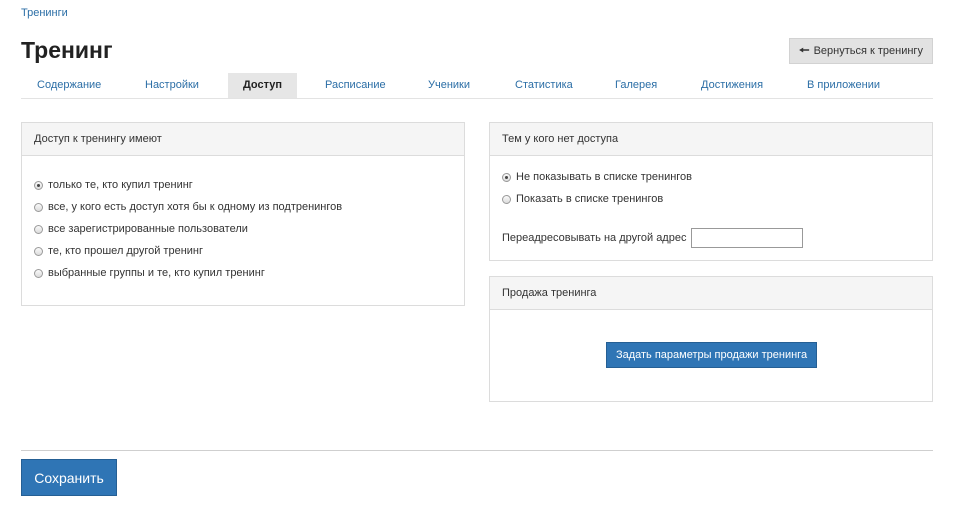 The height and width of the screenshot is (512, 963). What do you see at coordinates (590, 199) in the screenshot?
I see `no-access-option-label: Показать в списке тренингов` at bounding box center [590, 199].